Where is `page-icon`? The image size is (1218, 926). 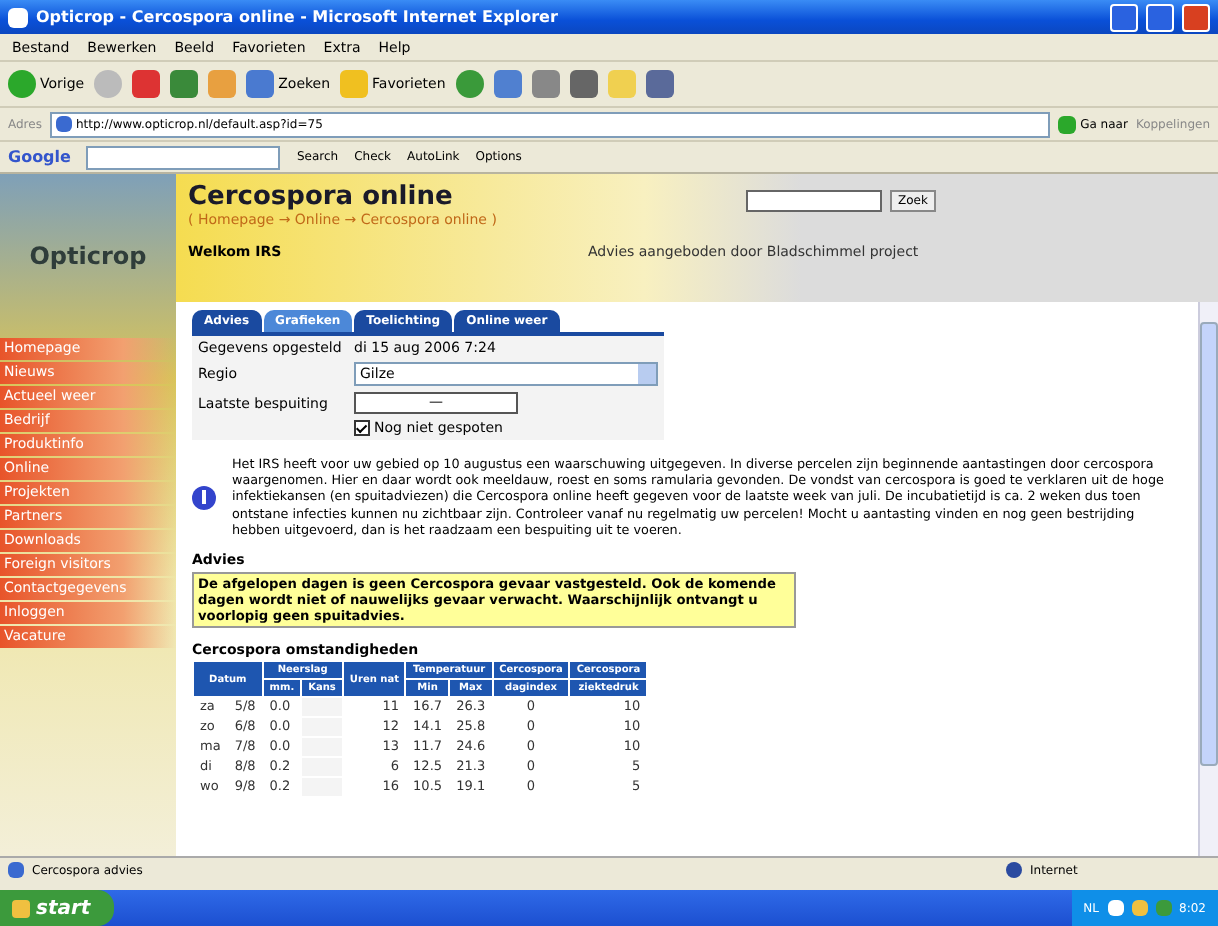 page-icon is located at coordinates (16, 870).